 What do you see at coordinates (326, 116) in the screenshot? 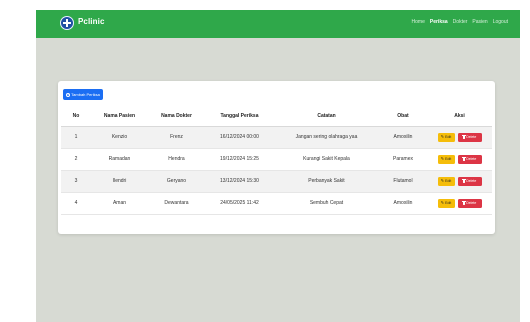
I see `header-catatan: Catatan` at bounding box center [326, 116].